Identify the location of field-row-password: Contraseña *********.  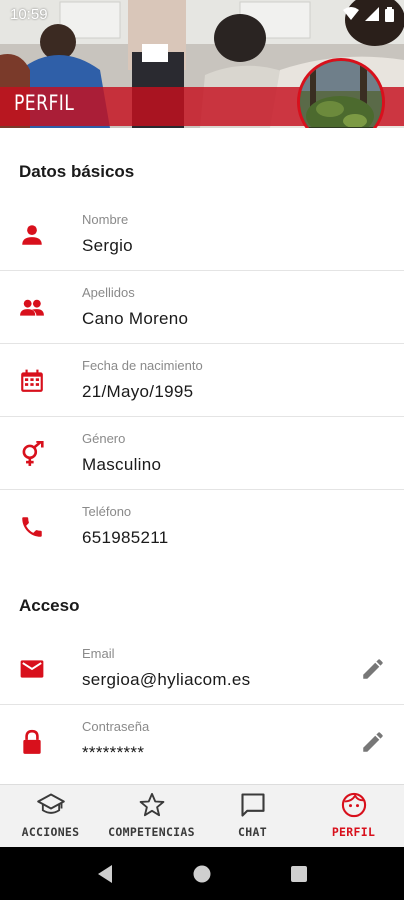
(202, 741).